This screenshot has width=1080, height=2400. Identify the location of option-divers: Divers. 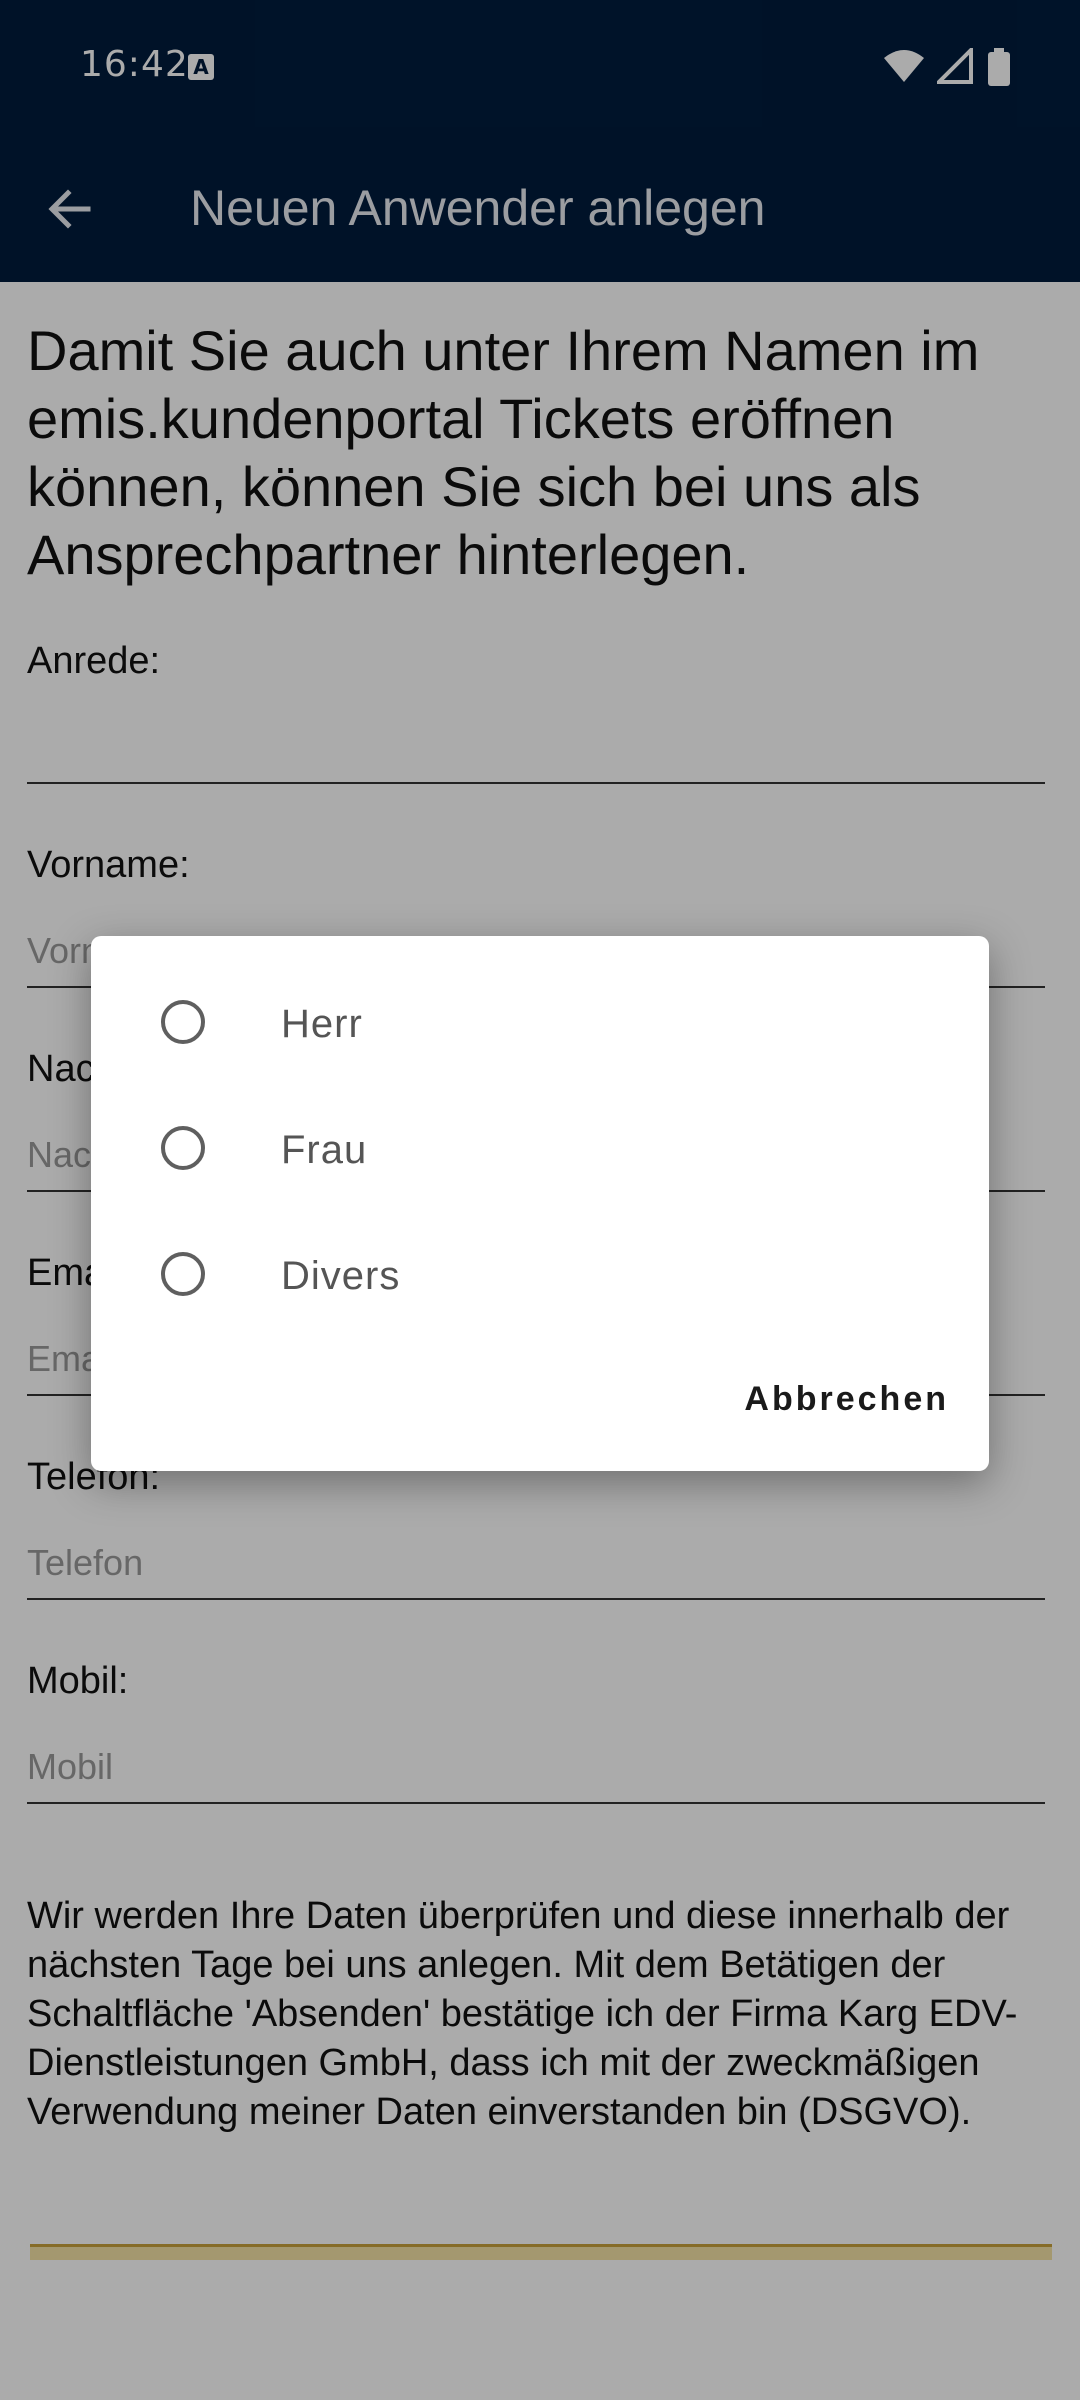
(540, 1279).